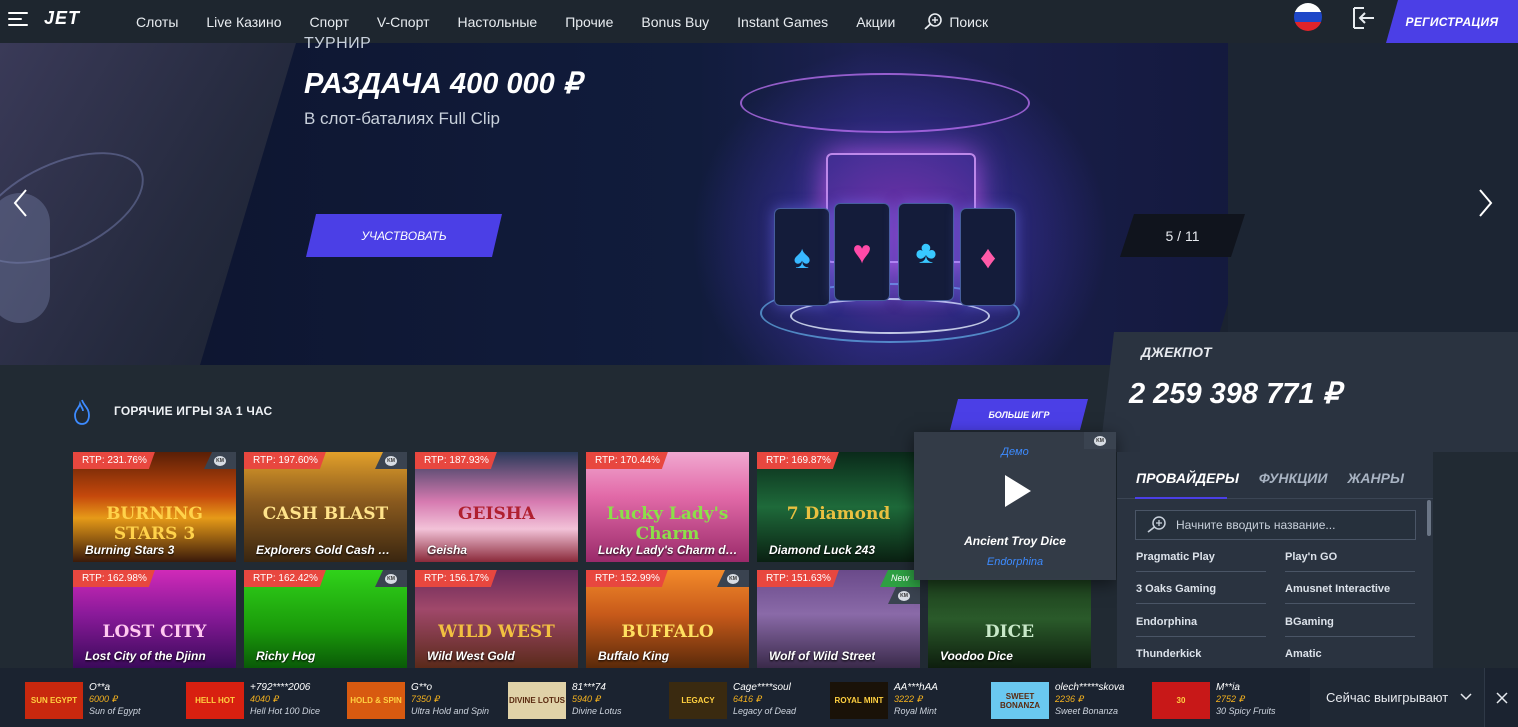  I want to click on logo: JET, so click(62, 18).